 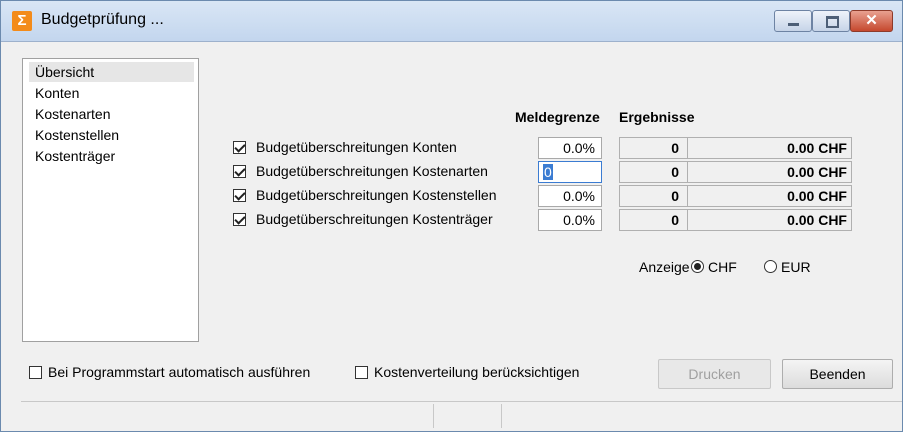 What do you see at coordinates (239, 147) in the screenshot?
I see `konten-checkbox` at bounding box center [239, 147].